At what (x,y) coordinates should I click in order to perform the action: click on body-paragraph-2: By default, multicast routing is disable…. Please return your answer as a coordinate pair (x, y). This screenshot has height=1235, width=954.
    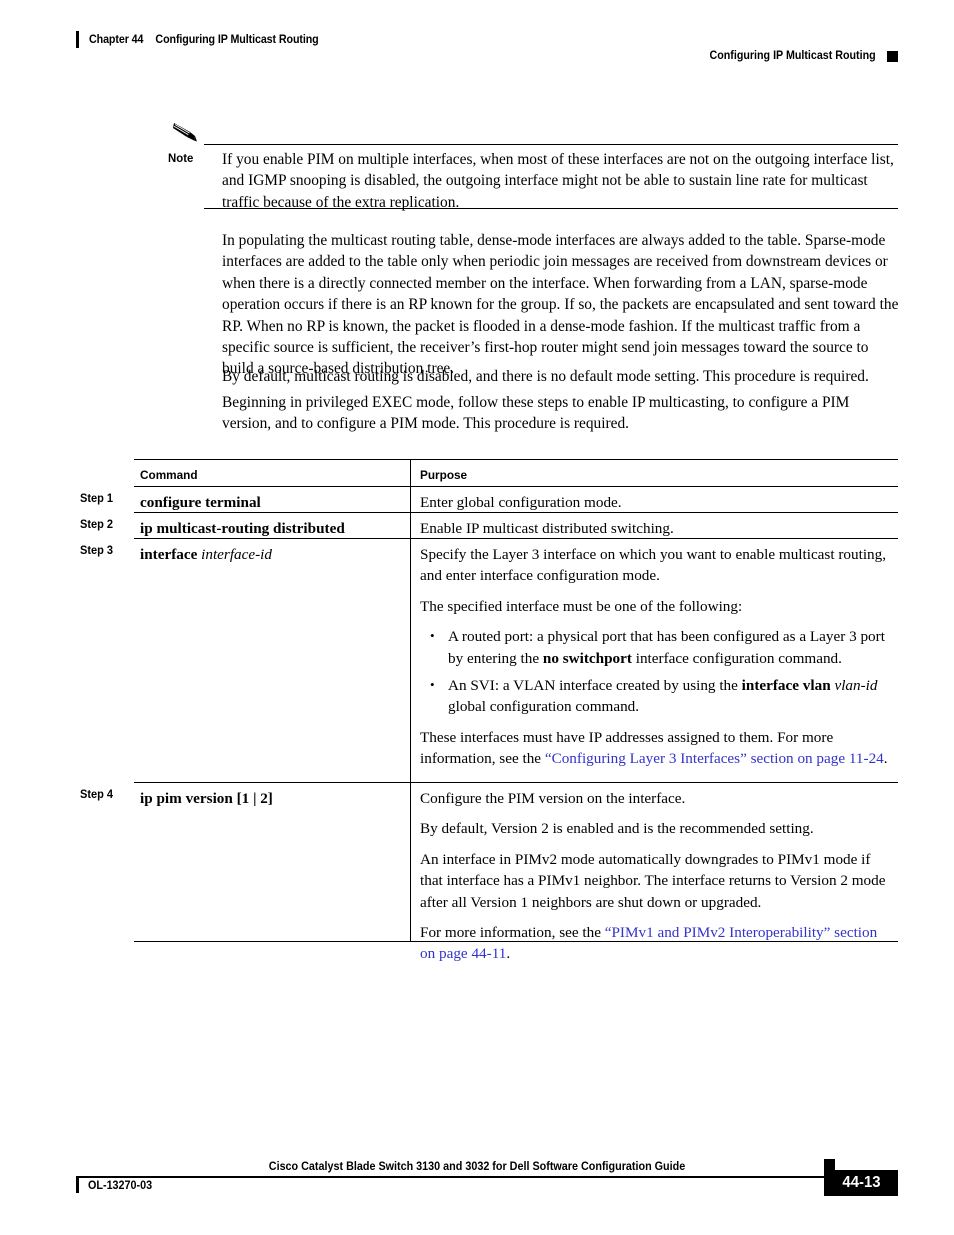
    Looking at the image, I should click on (545, 376).